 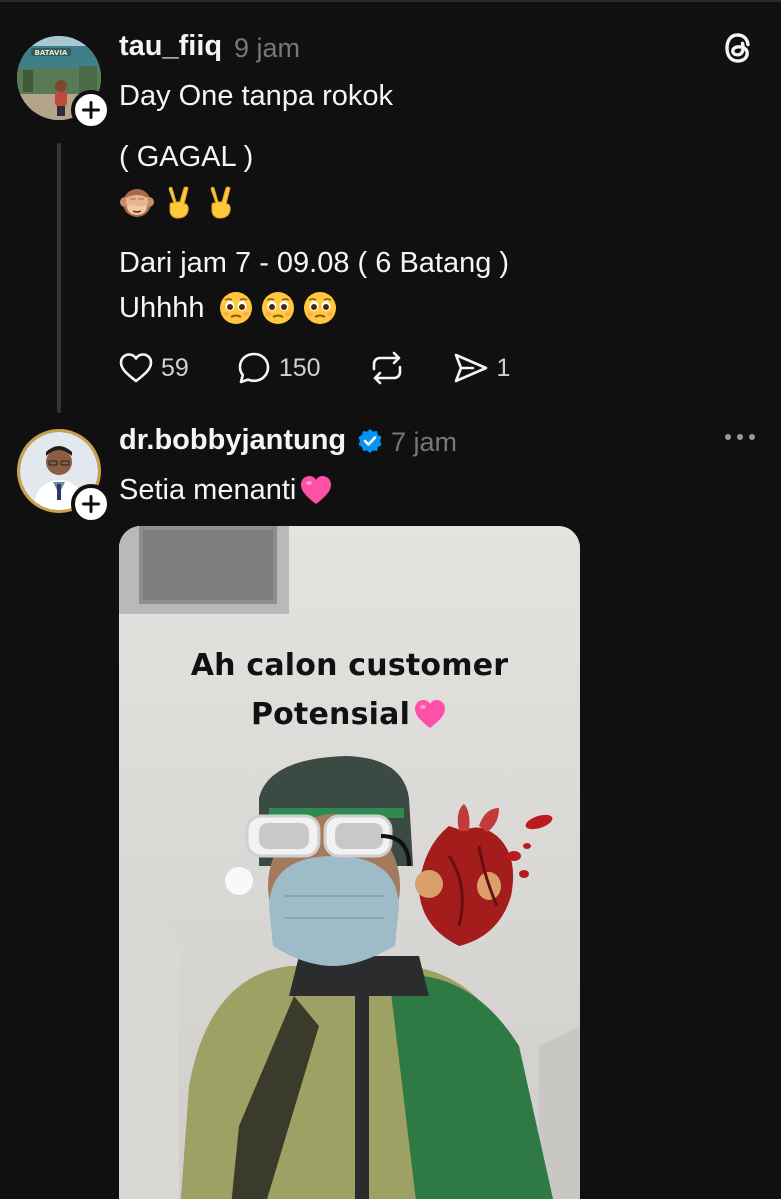 I want to click on timestamp: 9 jam, so click(x=267, y=48).